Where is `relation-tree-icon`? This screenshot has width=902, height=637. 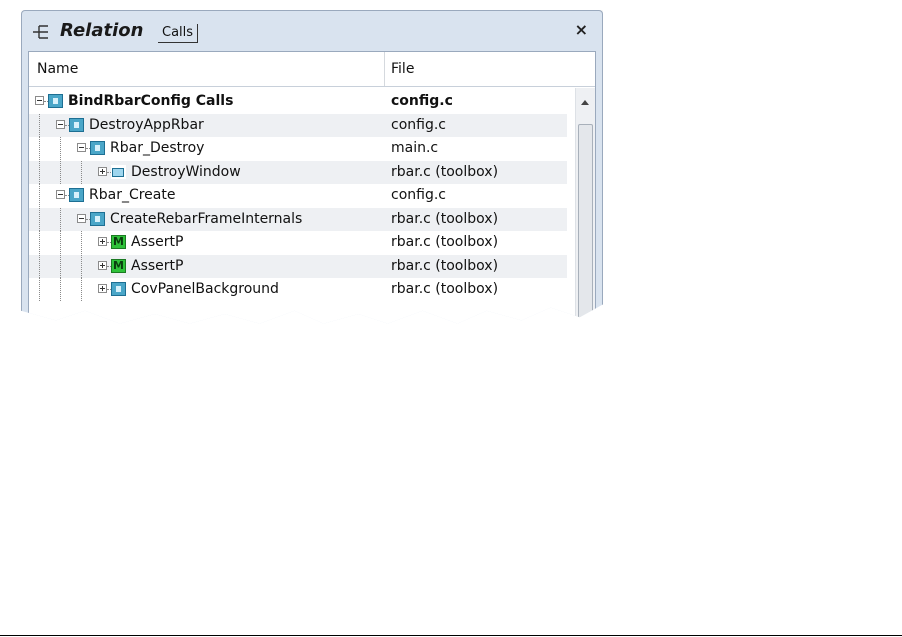 relation-tree-icon is located at coordinates (40, 32).